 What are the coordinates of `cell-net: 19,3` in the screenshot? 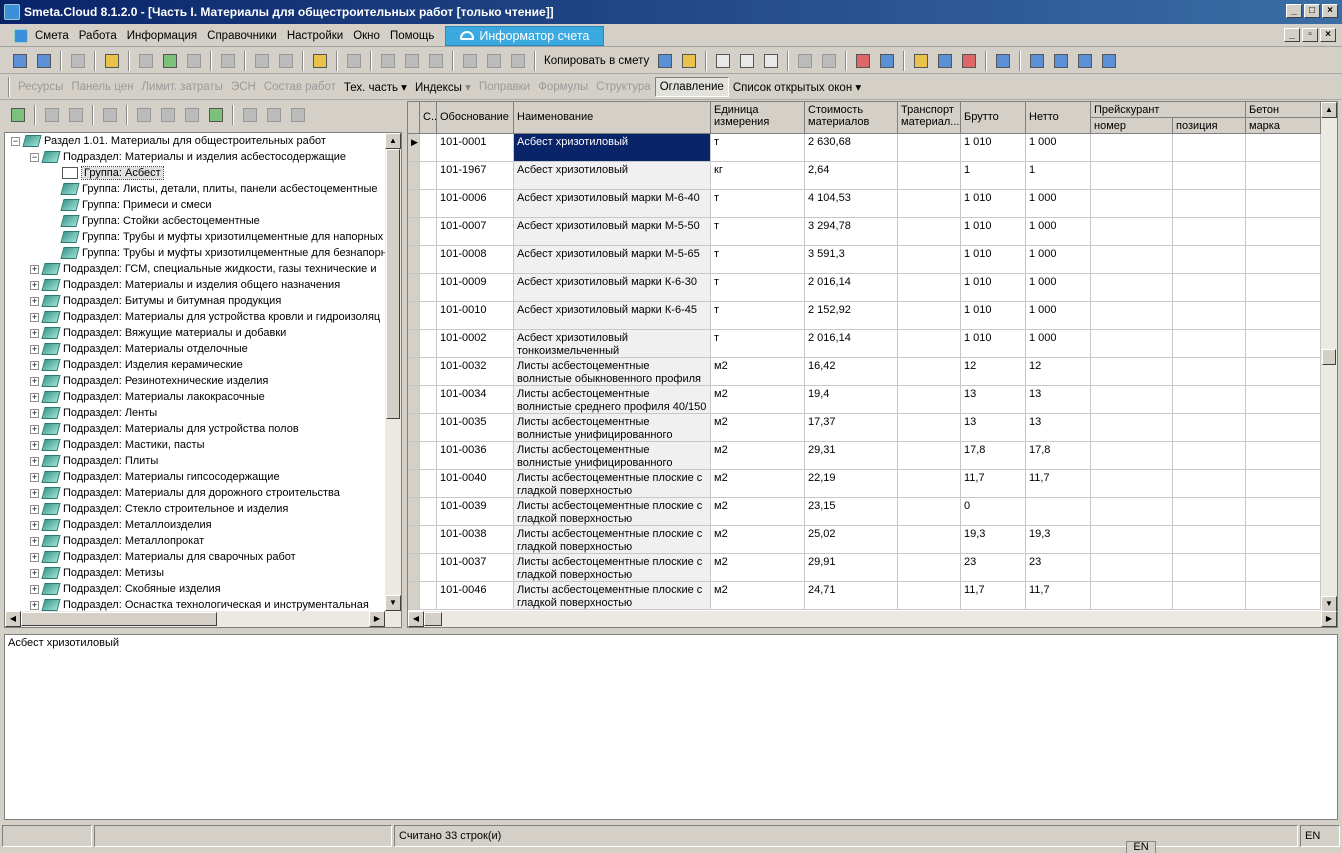 It's located at (1058, 540).